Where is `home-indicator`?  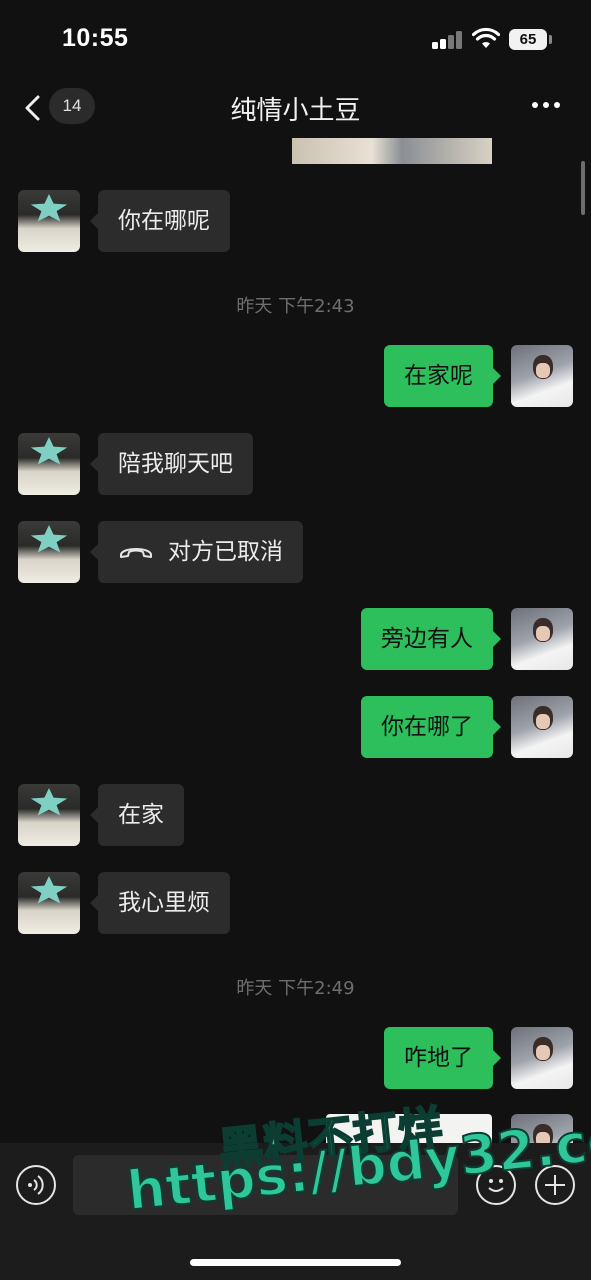
home-indicator is located at coordinates (295, 1262).